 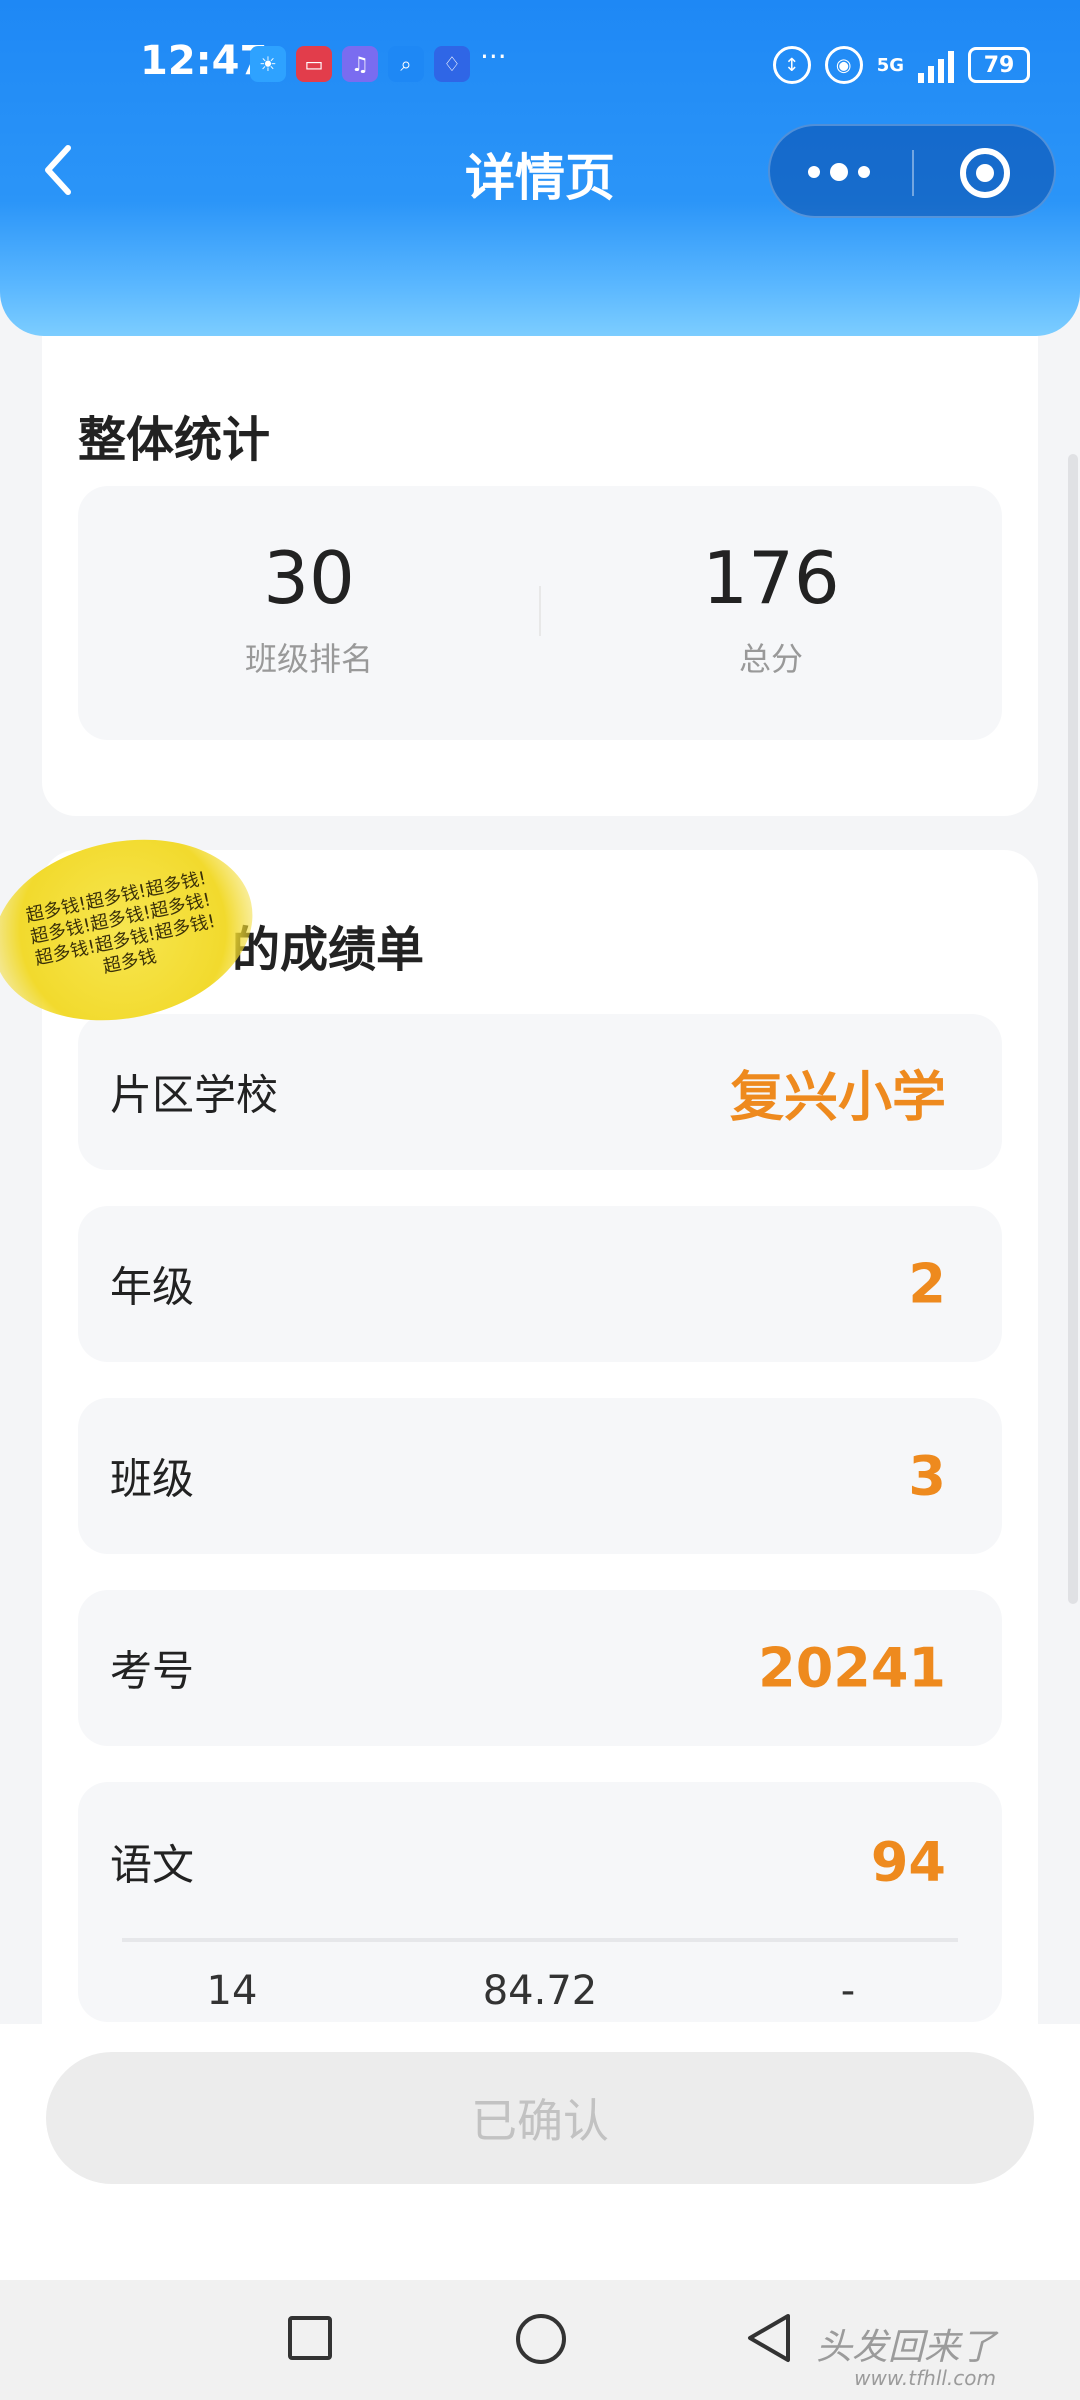 I want to click on grade-label: 年级, so click(x=152, y=1287).